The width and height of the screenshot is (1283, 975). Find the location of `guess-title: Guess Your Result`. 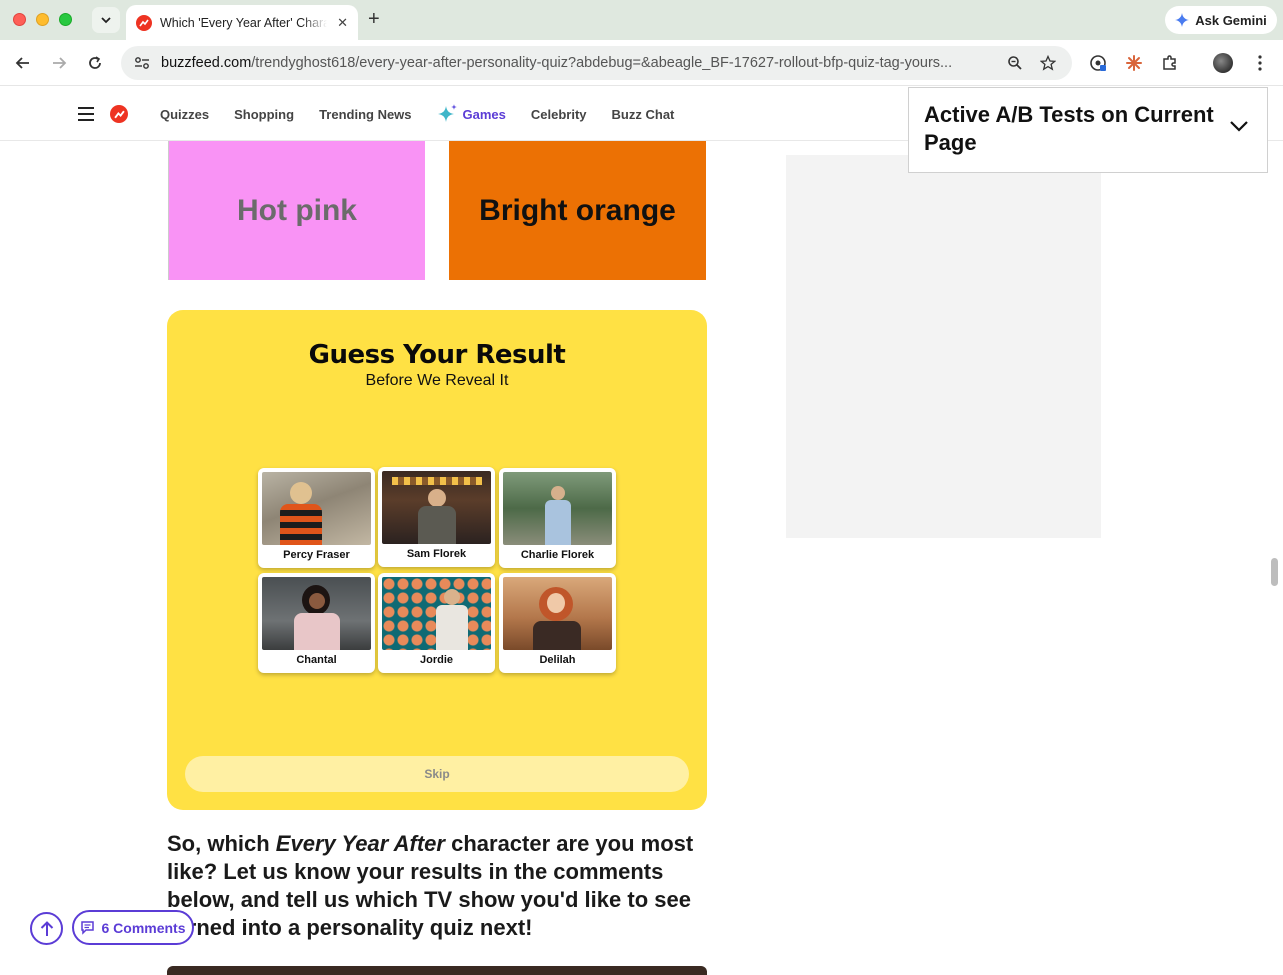

guess-title: Guess Your Result is located at coordinates (437, 355).